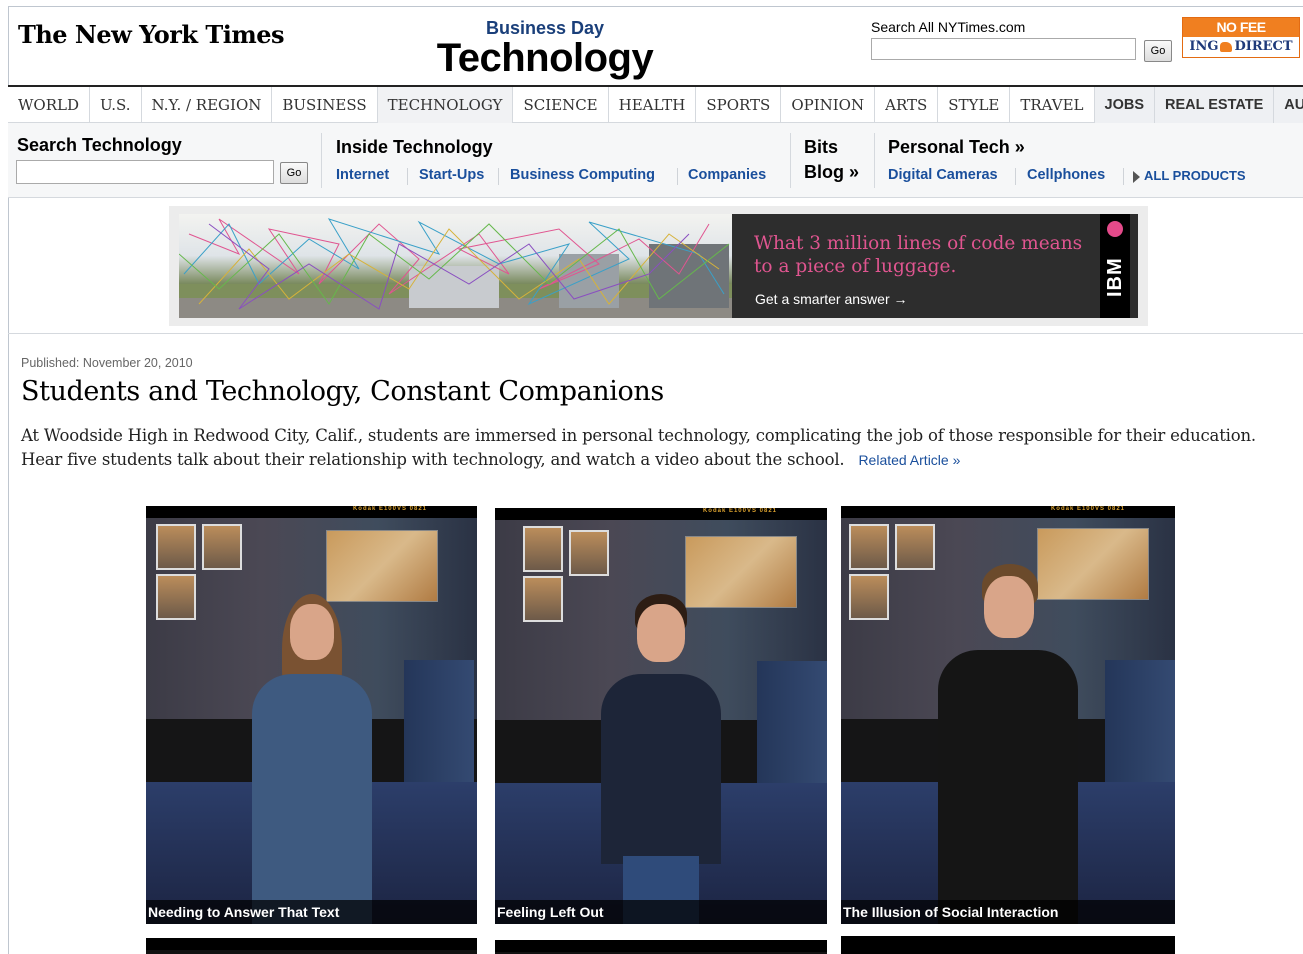  I want to click on sub-nav-link-cellphones: Cellphones, so click(1066, 175).